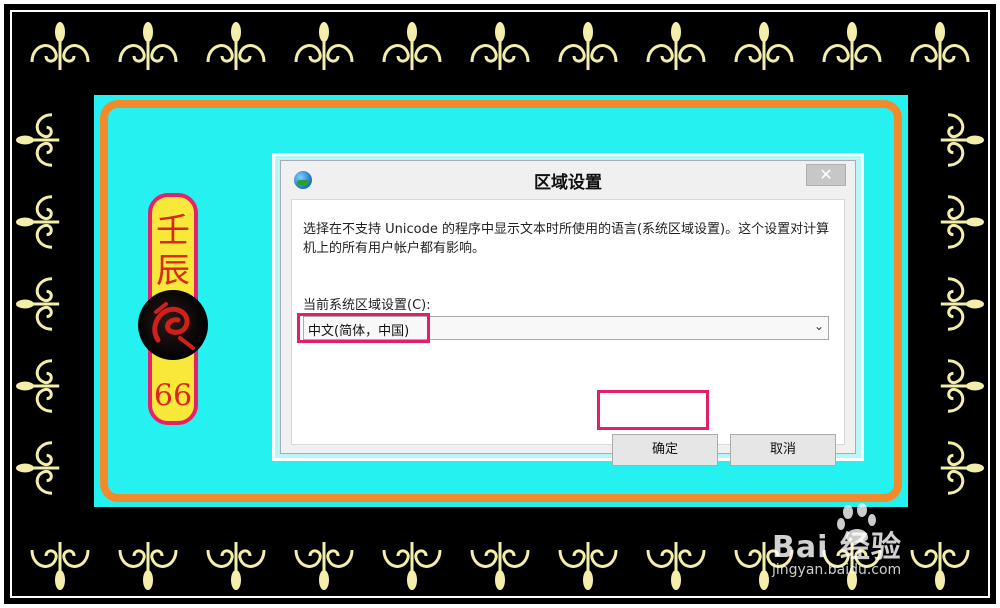 This screenshot has height=608, width=1000. What do you see at coordinates (363, 328) in the screenshot?
I see `highlight-locale-value` at bounding box center [363, 328].